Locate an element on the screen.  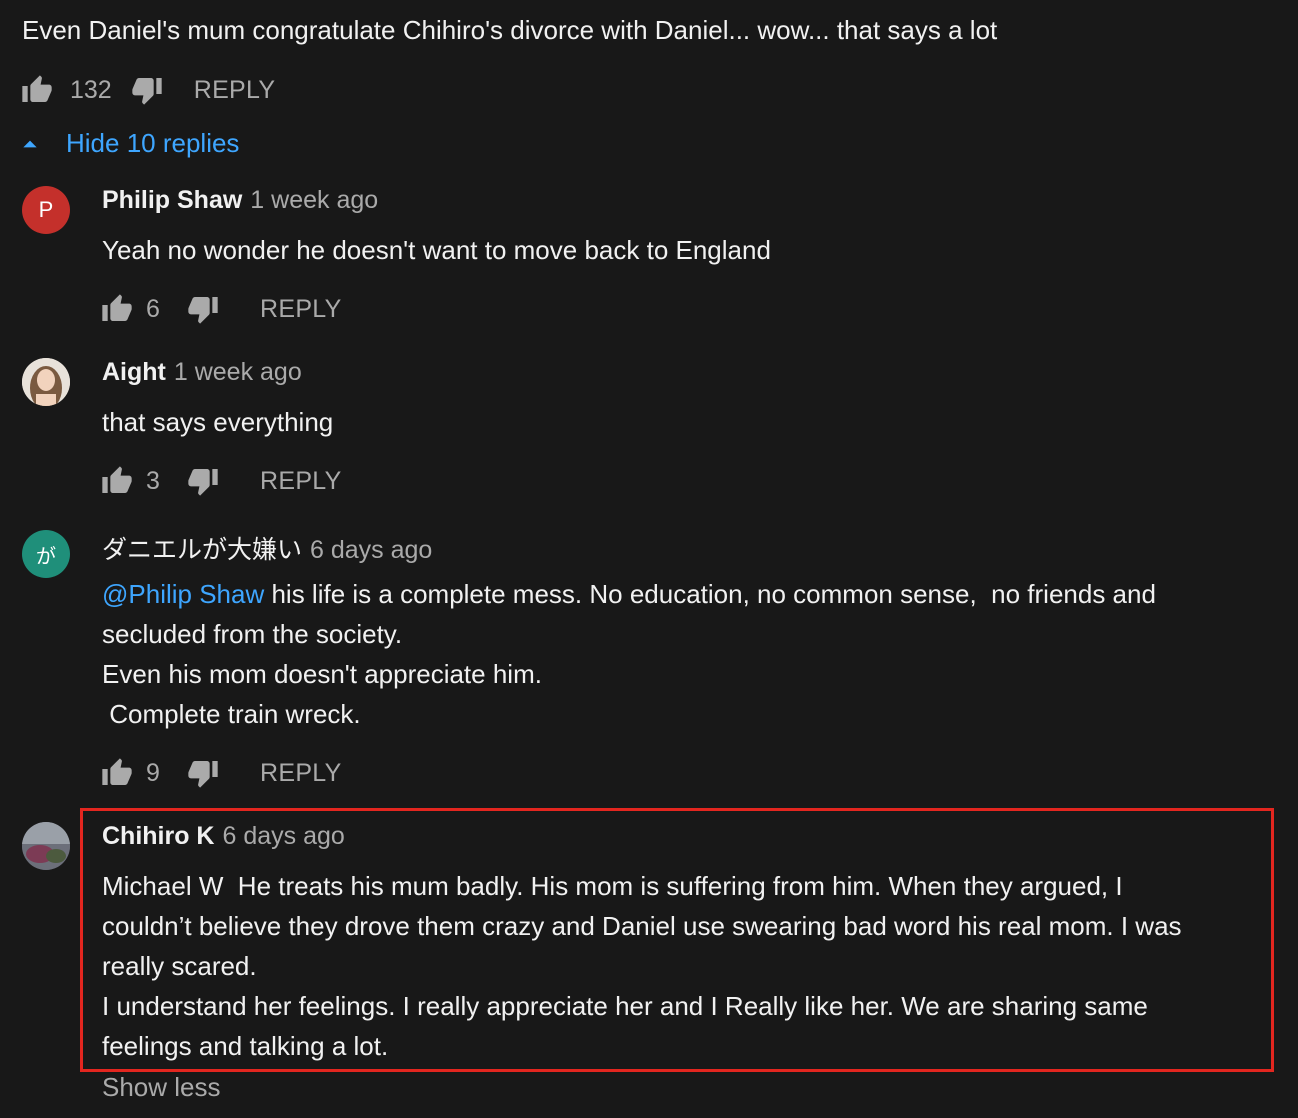
avatar-letter: が is located at coordinates (46, 556).